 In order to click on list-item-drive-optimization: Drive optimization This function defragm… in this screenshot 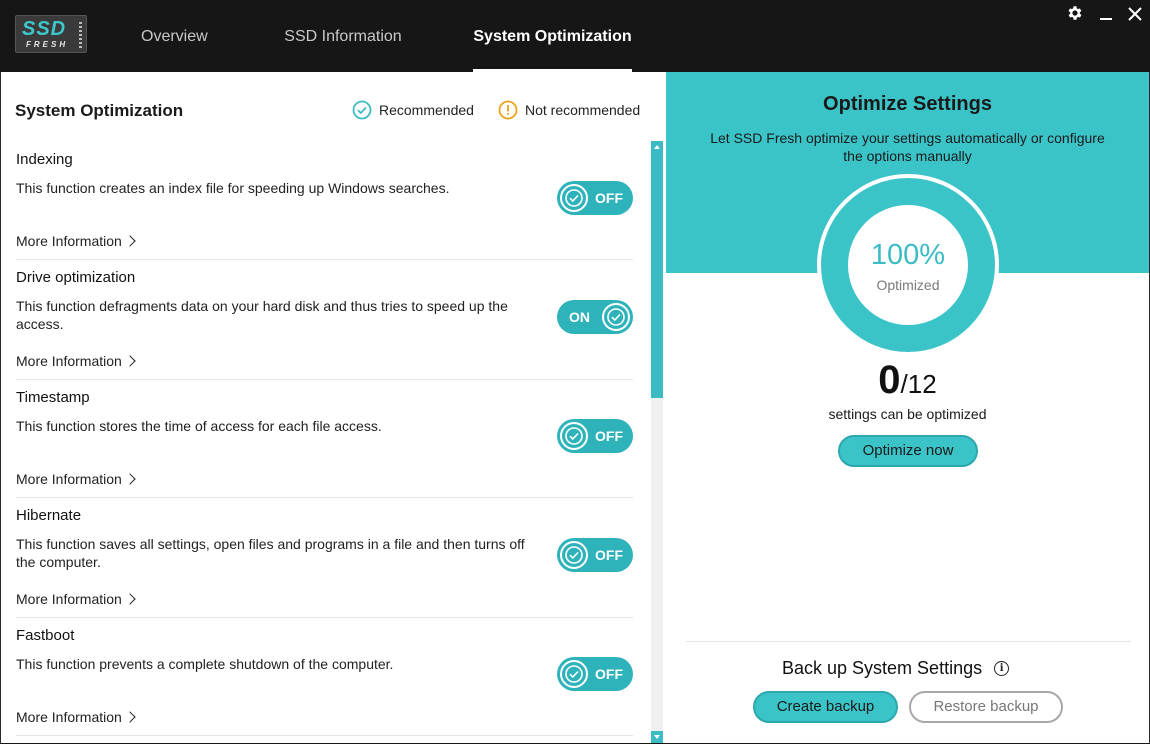, I will do `click(324, 320)`.